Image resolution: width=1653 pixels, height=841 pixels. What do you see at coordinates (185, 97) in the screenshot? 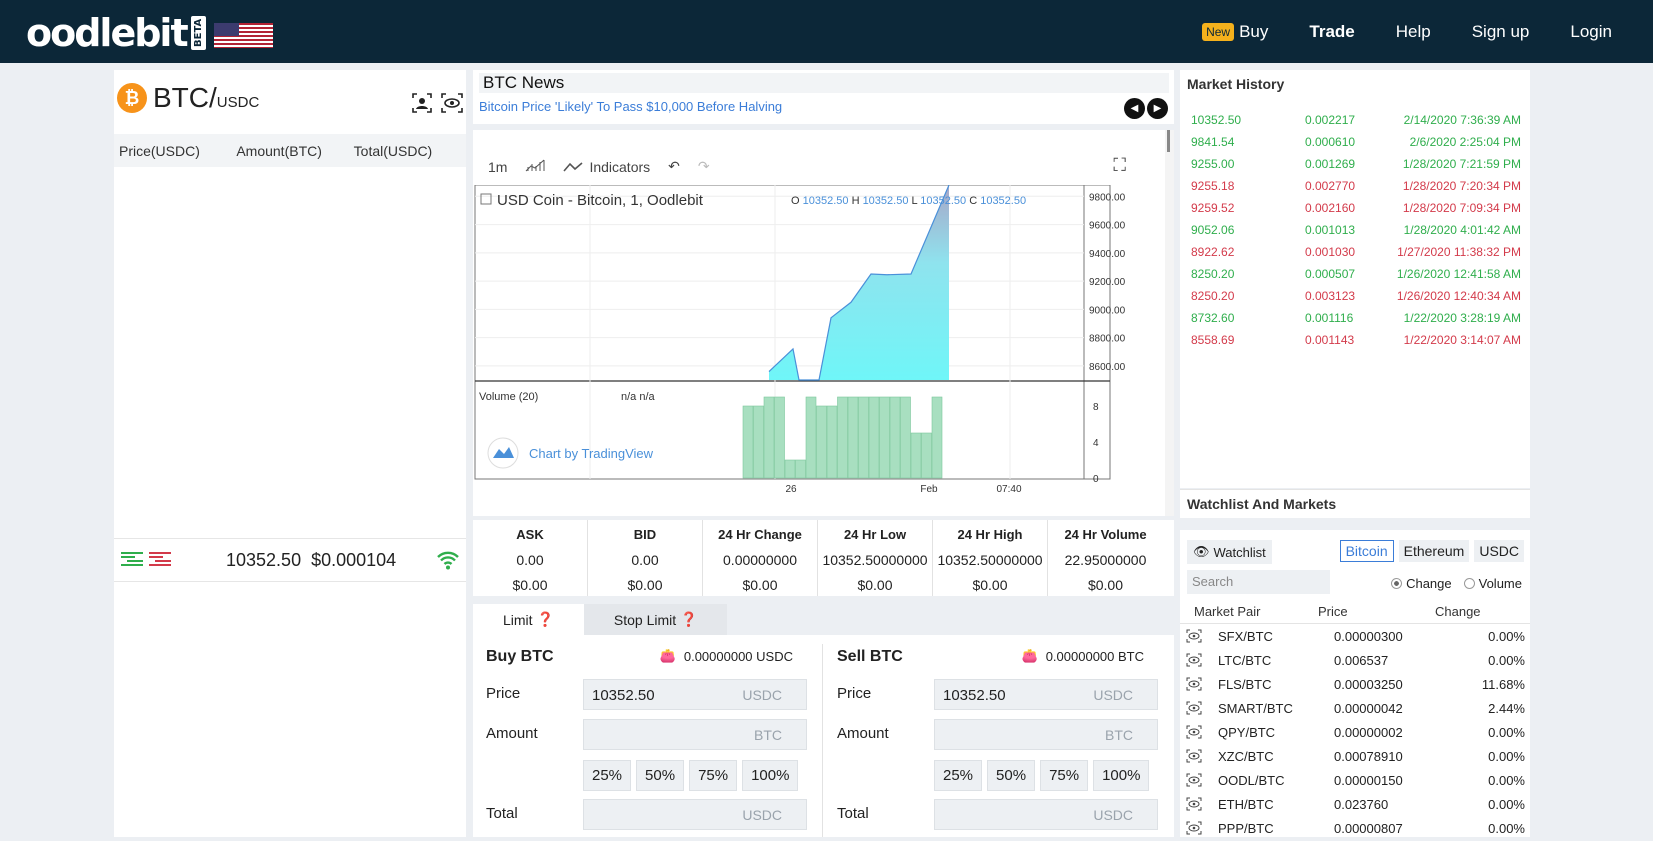
I see `pair-base: BTC/` at bounding box center [185, 97].